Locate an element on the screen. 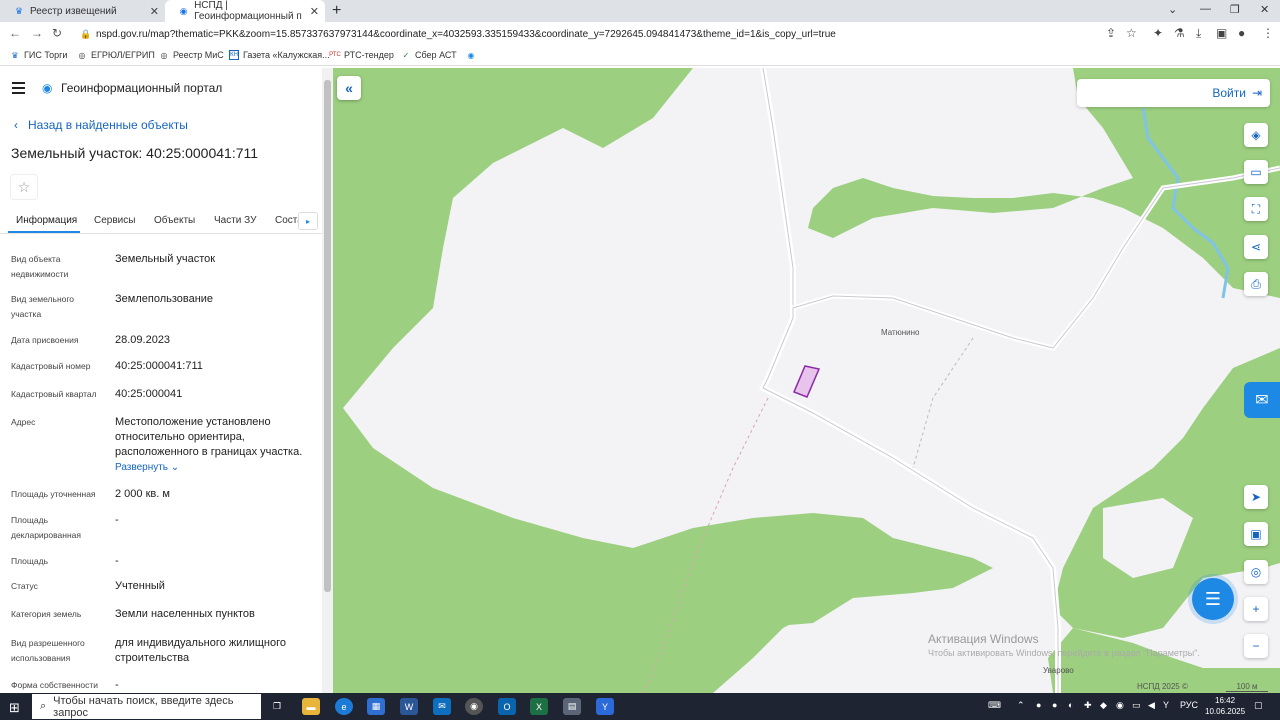 The width and height of the screenshot is (1280, 720). share-icon: ⇪ is located at coordinates (1111, 33).